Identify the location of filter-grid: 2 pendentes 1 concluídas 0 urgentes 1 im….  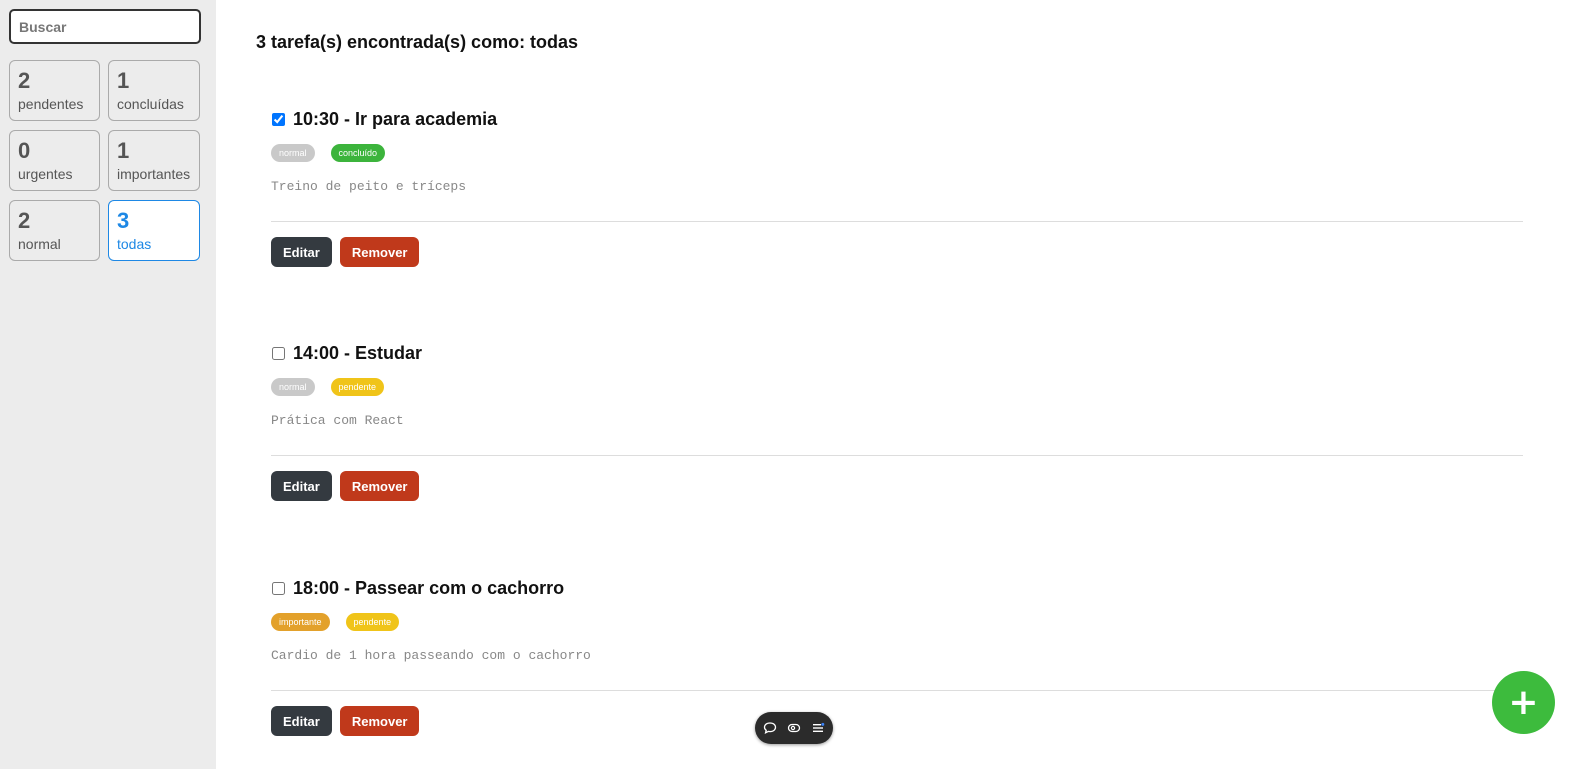
(104, 160).